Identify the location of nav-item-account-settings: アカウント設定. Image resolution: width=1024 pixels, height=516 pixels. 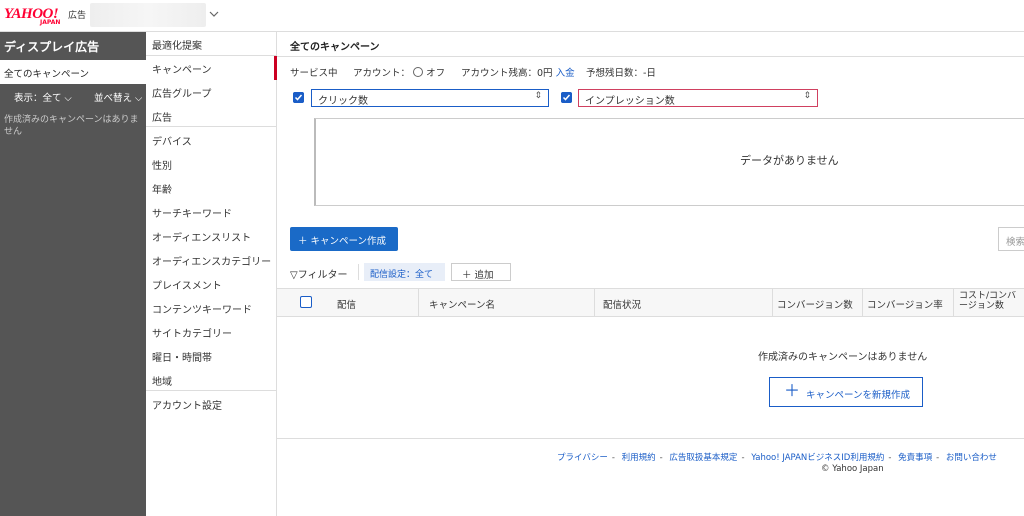
(211, 404).